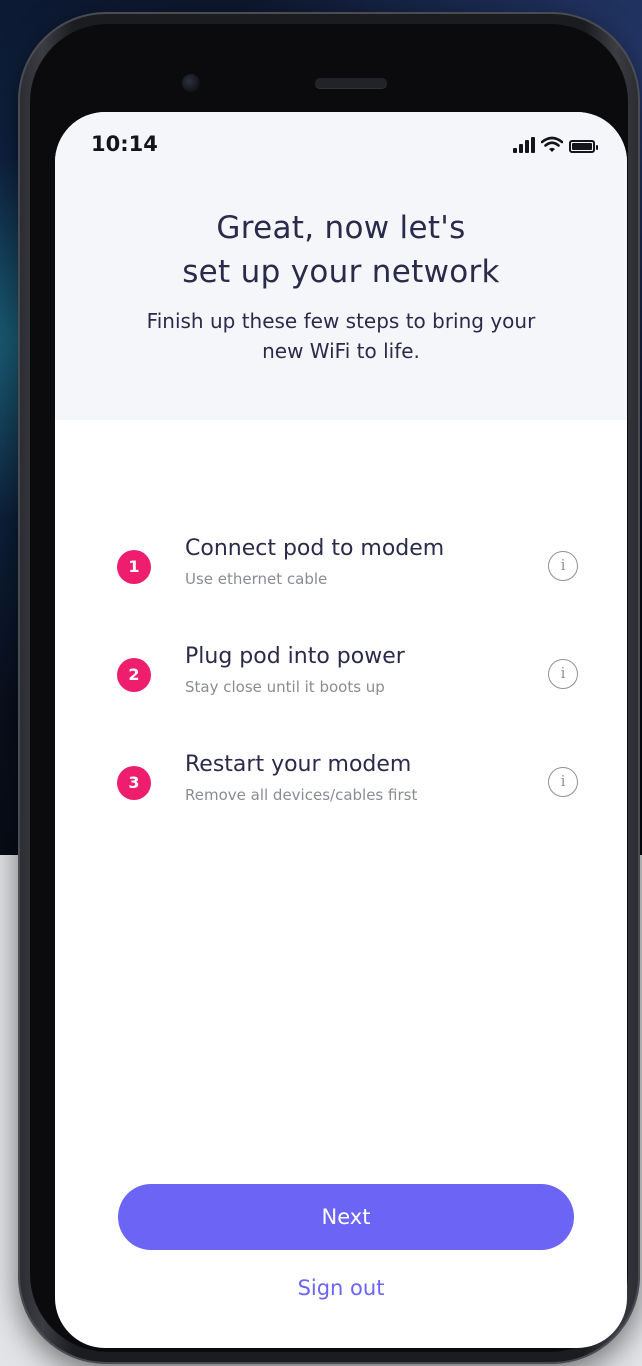 The image size is (642, 1366). What do you see at coordinates (191, 83) in the screenshot?
I see `front-camera` at bounding box center [191, 83].